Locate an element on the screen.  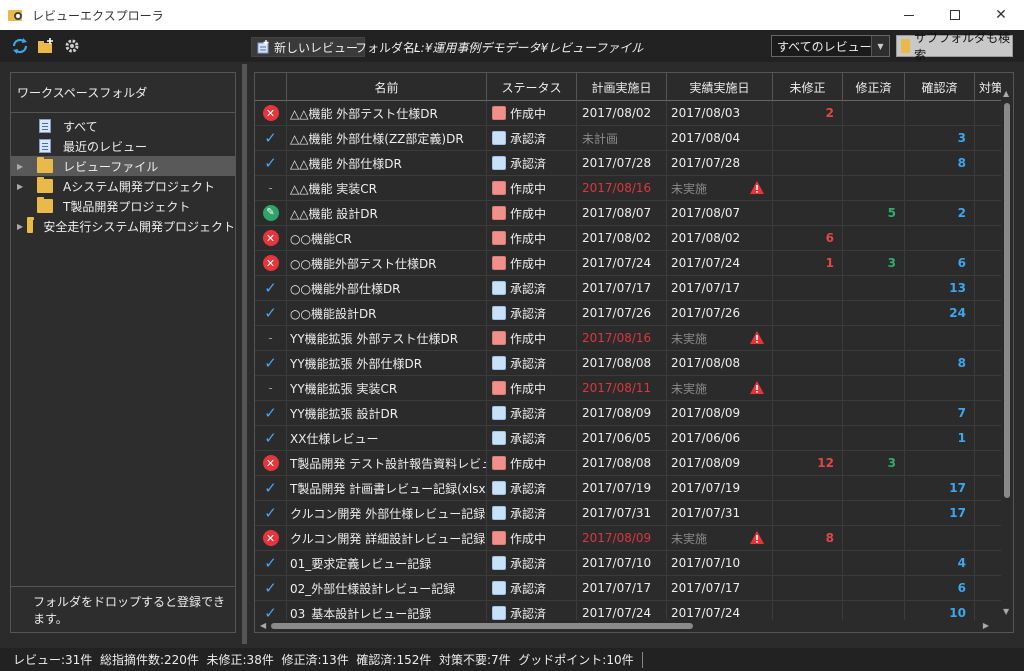
table-row: ✕ ○○機能CR 作成中 2017/08/02 2017/08/02 6 is located at coordinates (629, 238).